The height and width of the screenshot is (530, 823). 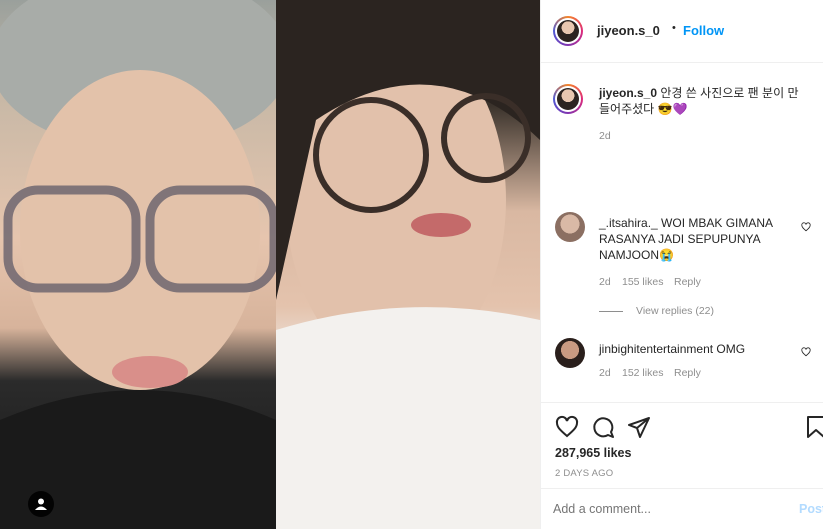 I want to click on comment-username: _.itsahira._, so click(x=628, y=223).